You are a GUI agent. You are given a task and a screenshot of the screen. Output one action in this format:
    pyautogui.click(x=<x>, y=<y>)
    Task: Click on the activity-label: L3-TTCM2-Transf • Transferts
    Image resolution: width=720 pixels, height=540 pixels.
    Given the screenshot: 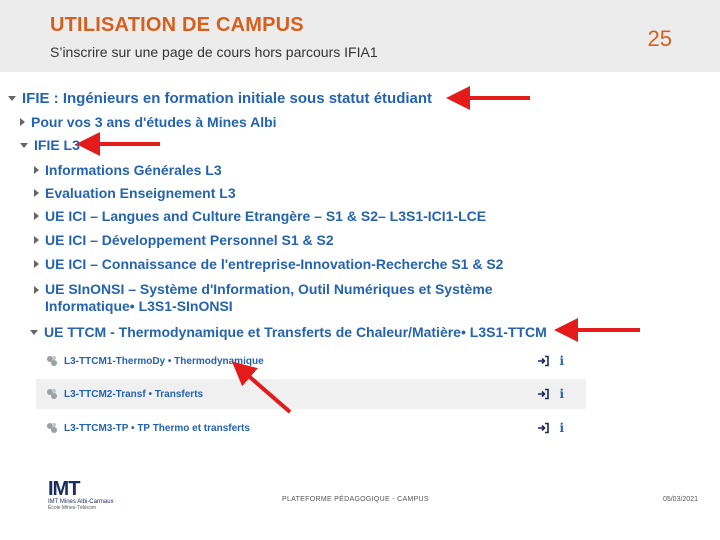 What is the action you would take?
    pyautogui.click(x=134, y=394)
    